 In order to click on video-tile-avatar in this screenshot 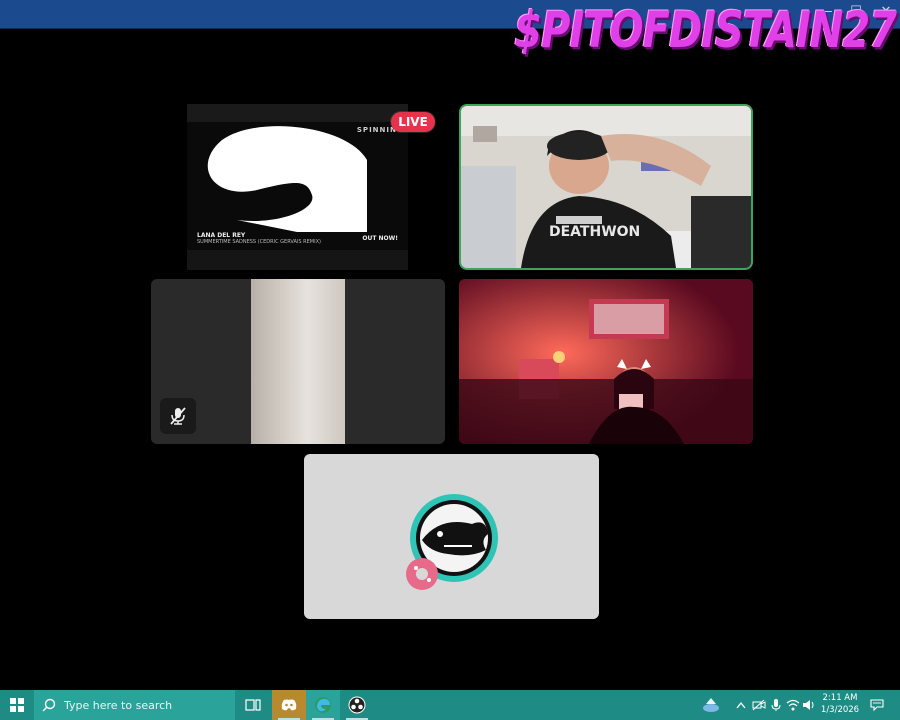, I will do `click(451, 536)`.